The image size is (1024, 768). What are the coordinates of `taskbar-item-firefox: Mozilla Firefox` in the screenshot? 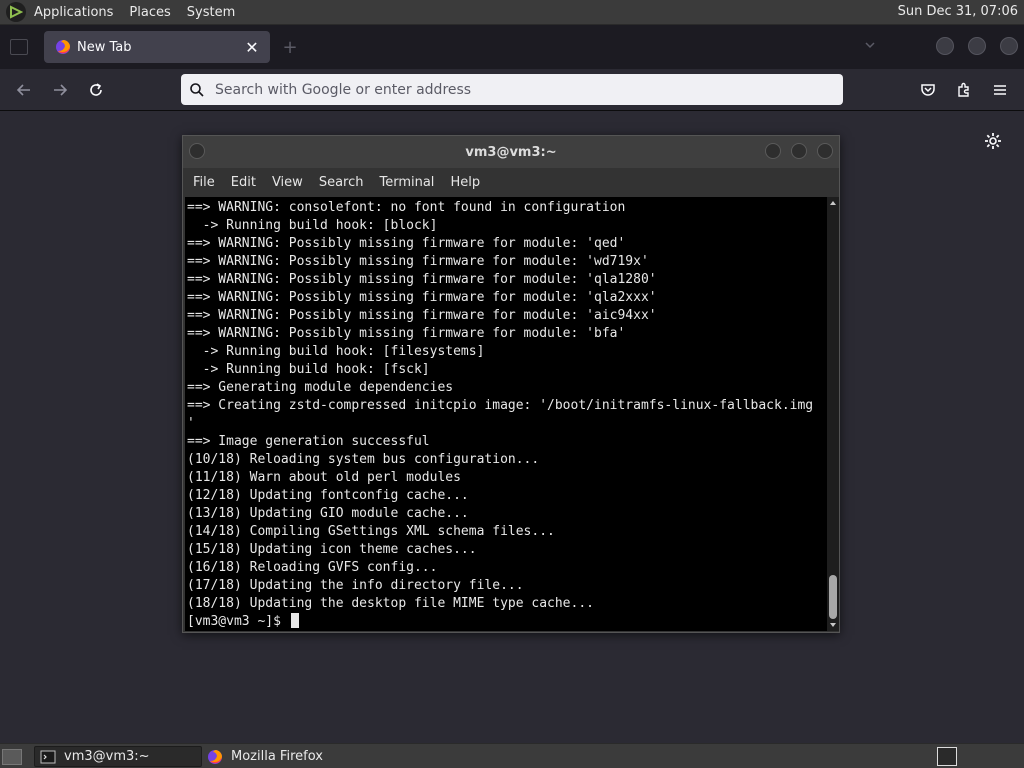 It's located at (287, 756).